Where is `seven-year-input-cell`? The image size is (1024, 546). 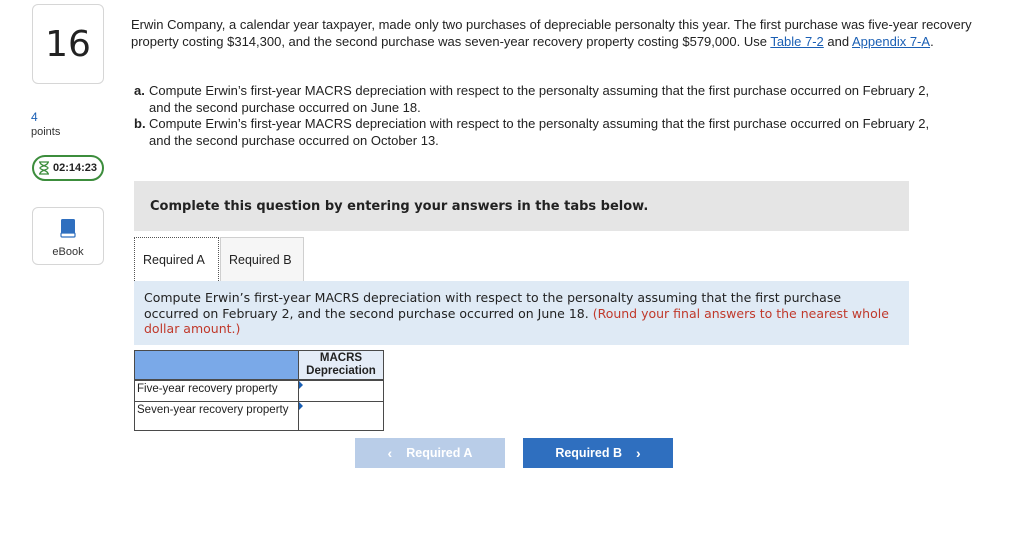
seven-year-input-cell is located at coordinates (341, 416).